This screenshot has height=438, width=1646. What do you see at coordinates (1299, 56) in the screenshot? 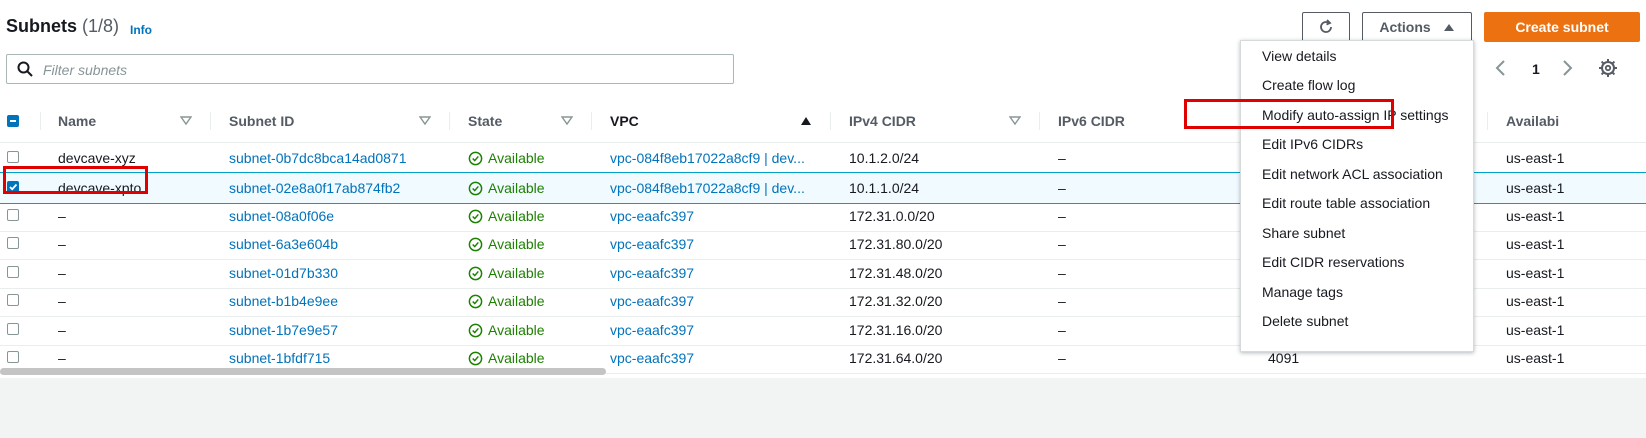
I see `menu-item-view-details: View details` at bounding box center [1299, 56].